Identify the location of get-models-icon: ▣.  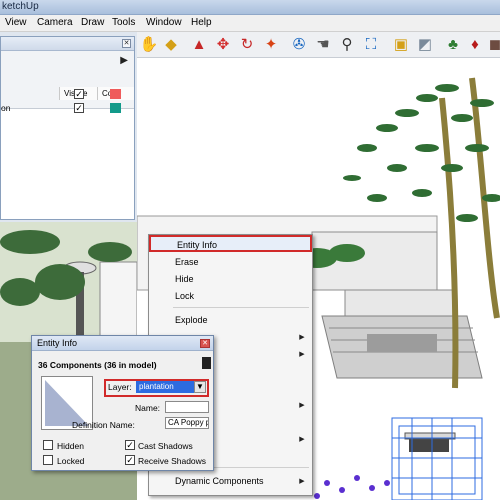
(401, 45).